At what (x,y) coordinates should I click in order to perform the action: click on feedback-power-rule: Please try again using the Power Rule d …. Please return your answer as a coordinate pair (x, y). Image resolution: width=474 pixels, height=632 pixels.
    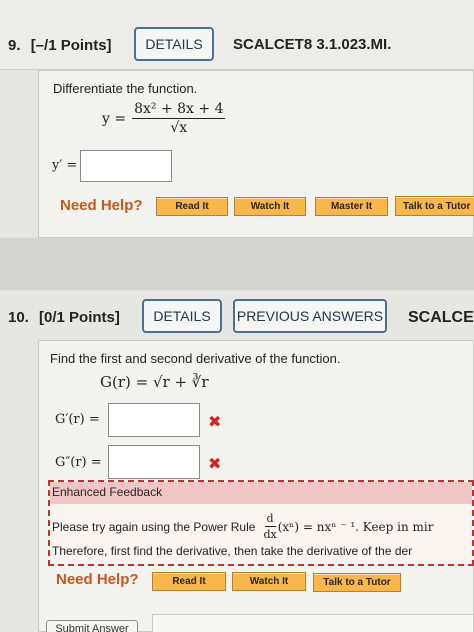
    Looking at the image, I should click on (242, 526).